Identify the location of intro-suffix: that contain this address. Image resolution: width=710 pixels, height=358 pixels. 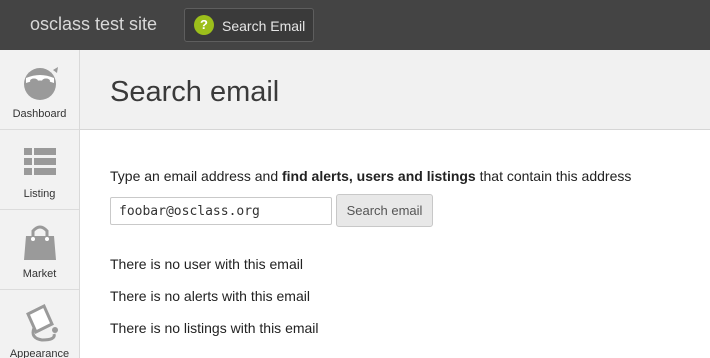
(553, 176).